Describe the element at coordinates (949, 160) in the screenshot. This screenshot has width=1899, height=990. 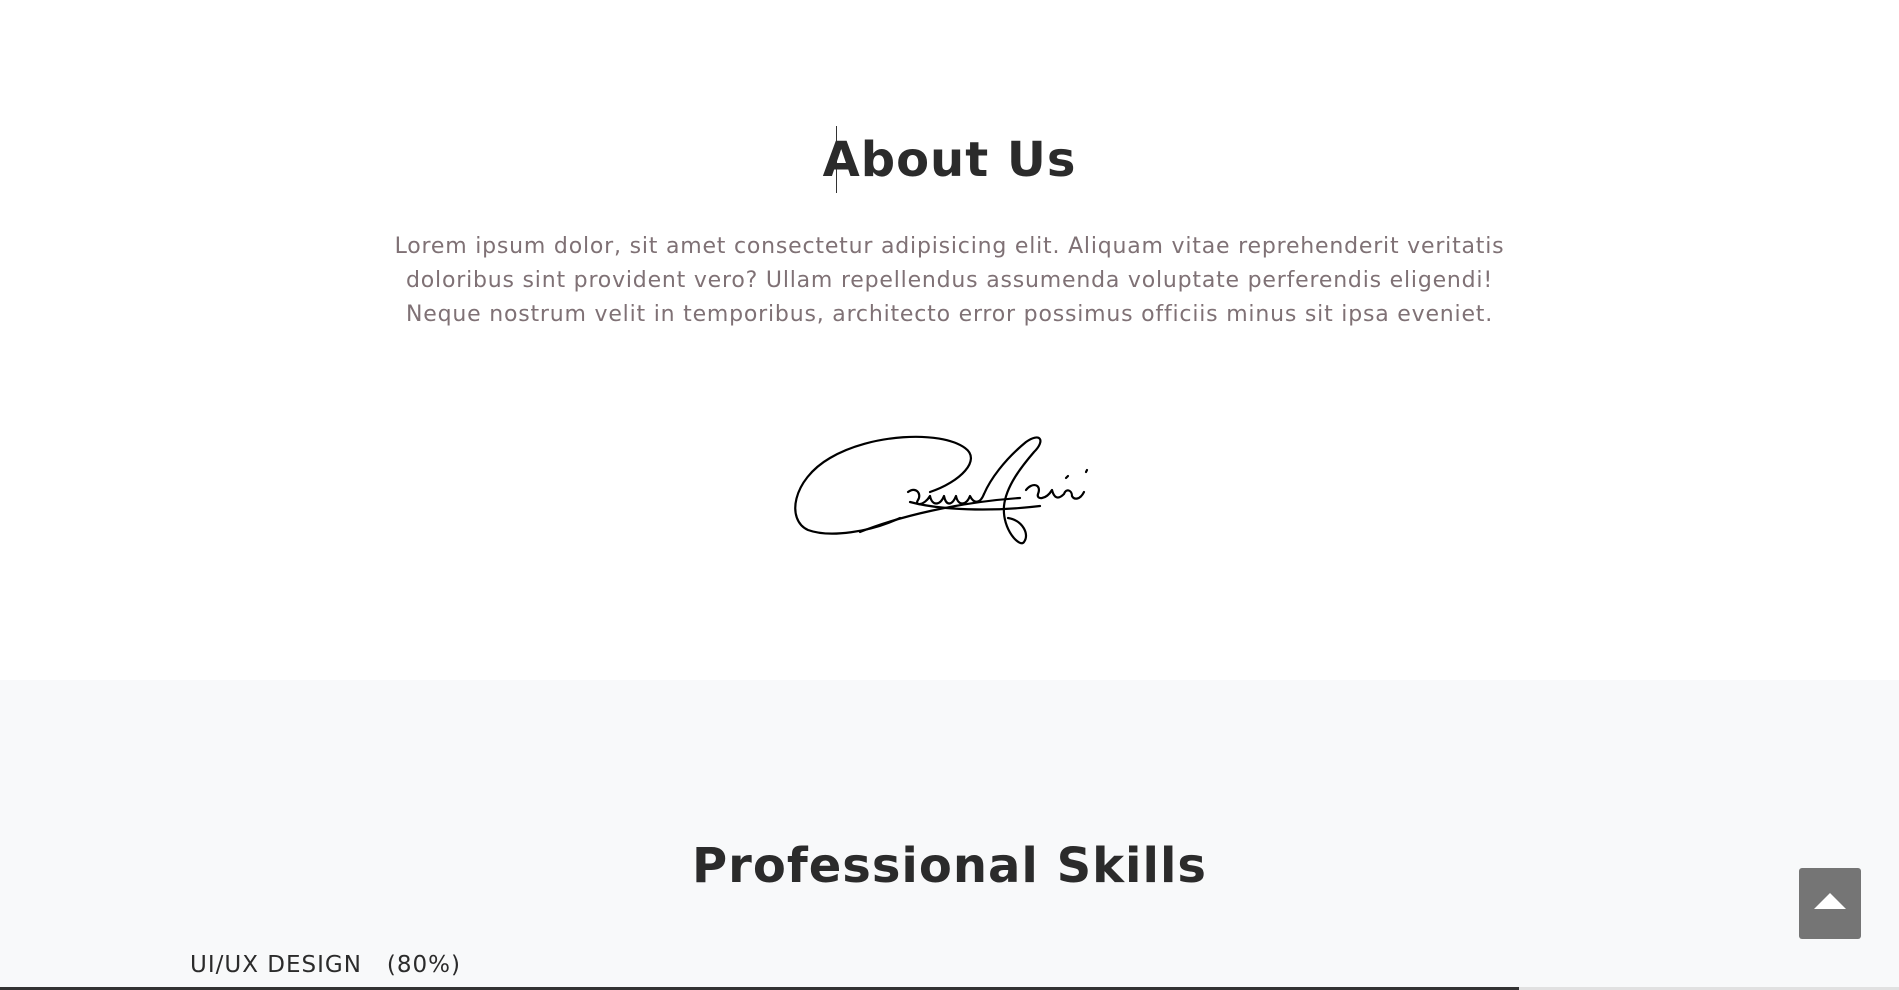
I see `about-title: About Us` at that location.